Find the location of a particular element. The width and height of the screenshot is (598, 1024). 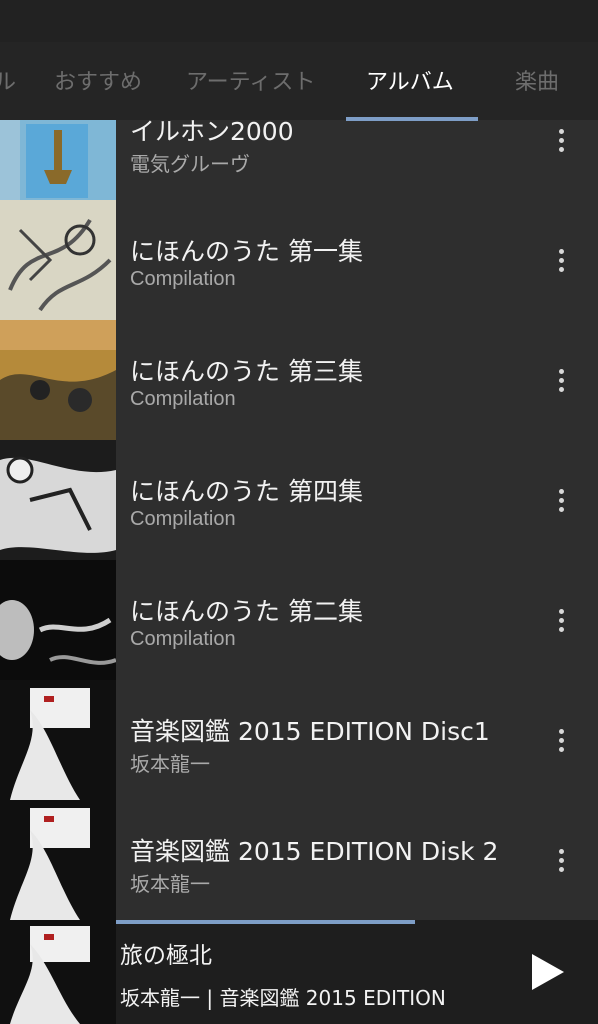

tab-songs: 楽曲 is located at coordinates (537, 80).